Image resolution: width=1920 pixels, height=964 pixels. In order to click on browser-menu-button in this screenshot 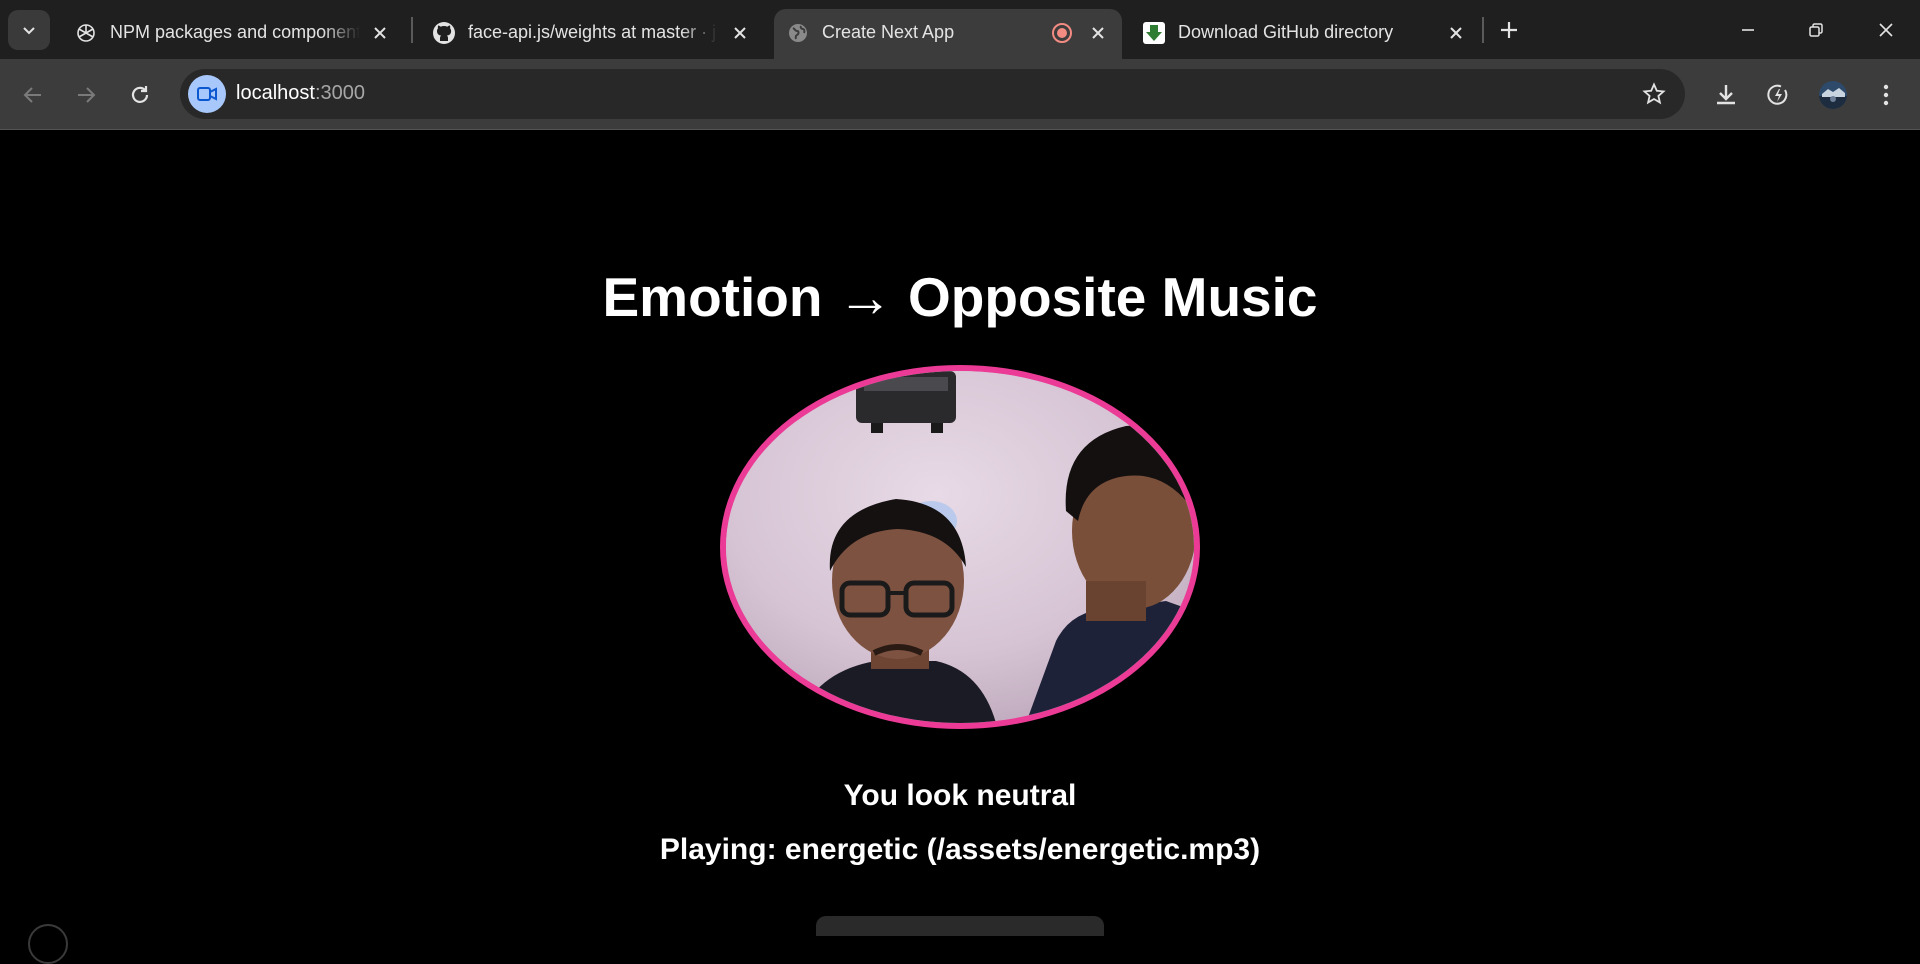, I will do `click(1886, 95)`.